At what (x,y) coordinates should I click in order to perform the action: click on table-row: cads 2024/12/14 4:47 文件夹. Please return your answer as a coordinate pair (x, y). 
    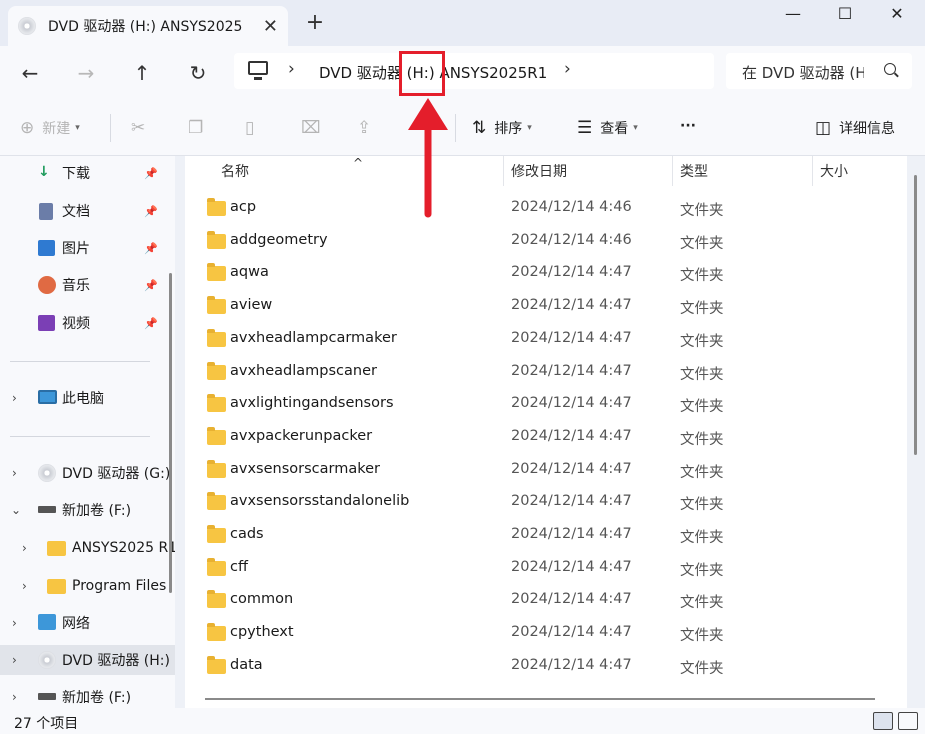
    Looking at the image, I should click on (546, 536).